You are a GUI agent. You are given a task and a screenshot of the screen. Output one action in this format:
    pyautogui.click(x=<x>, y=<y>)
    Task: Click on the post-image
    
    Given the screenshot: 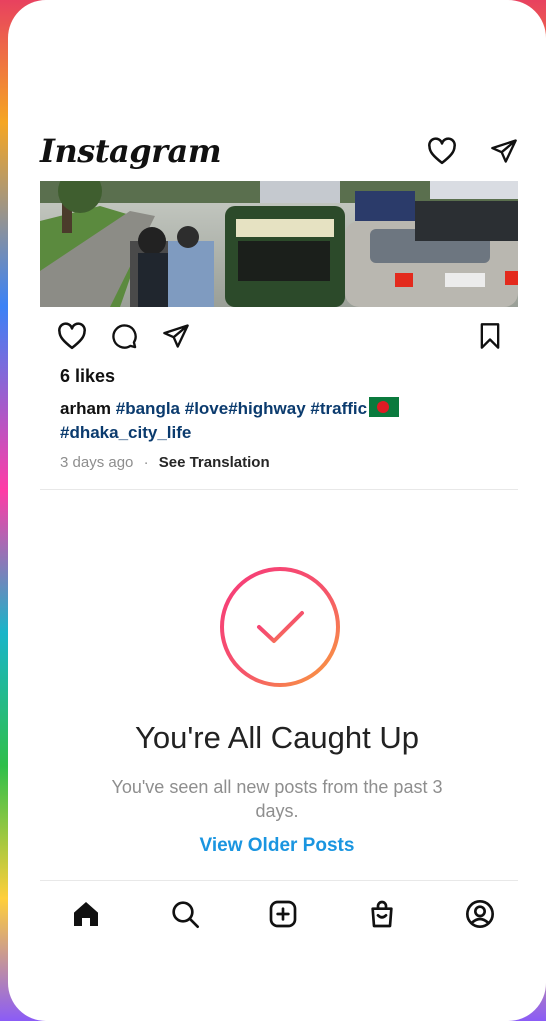 What is the action you would take?
    pyautogui.click(x=279, y=244)
    